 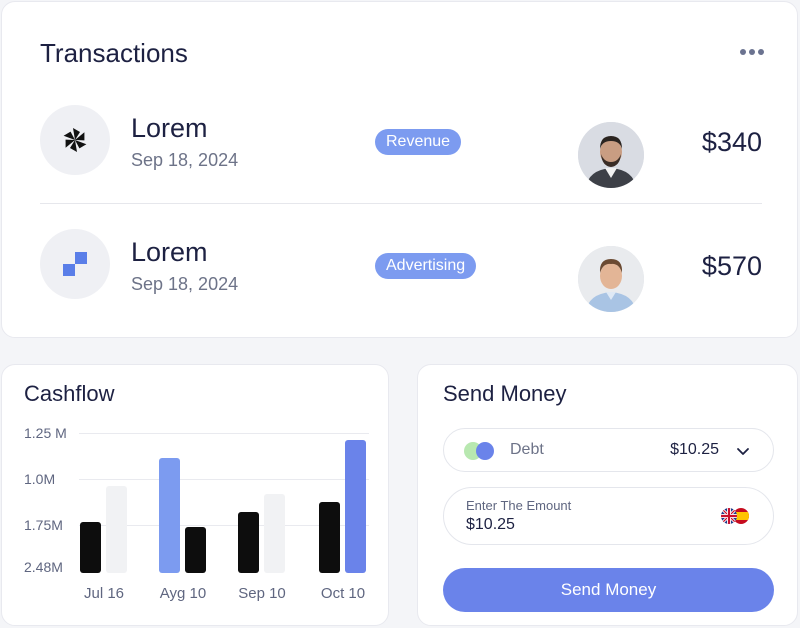 What do you see at coordinates (343, 593) in the screenshot?
I see `x-tick-label: Oct 10` at bounding box center [343, 593].